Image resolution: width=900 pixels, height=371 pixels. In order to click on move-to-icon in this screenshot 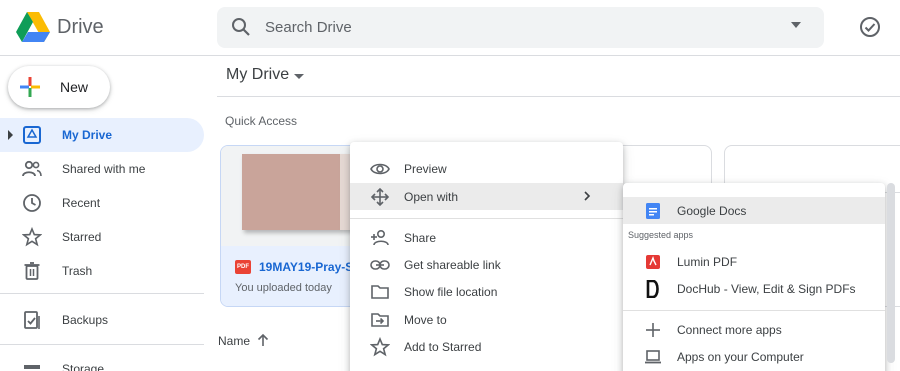, I will do `click(380, 320)`.